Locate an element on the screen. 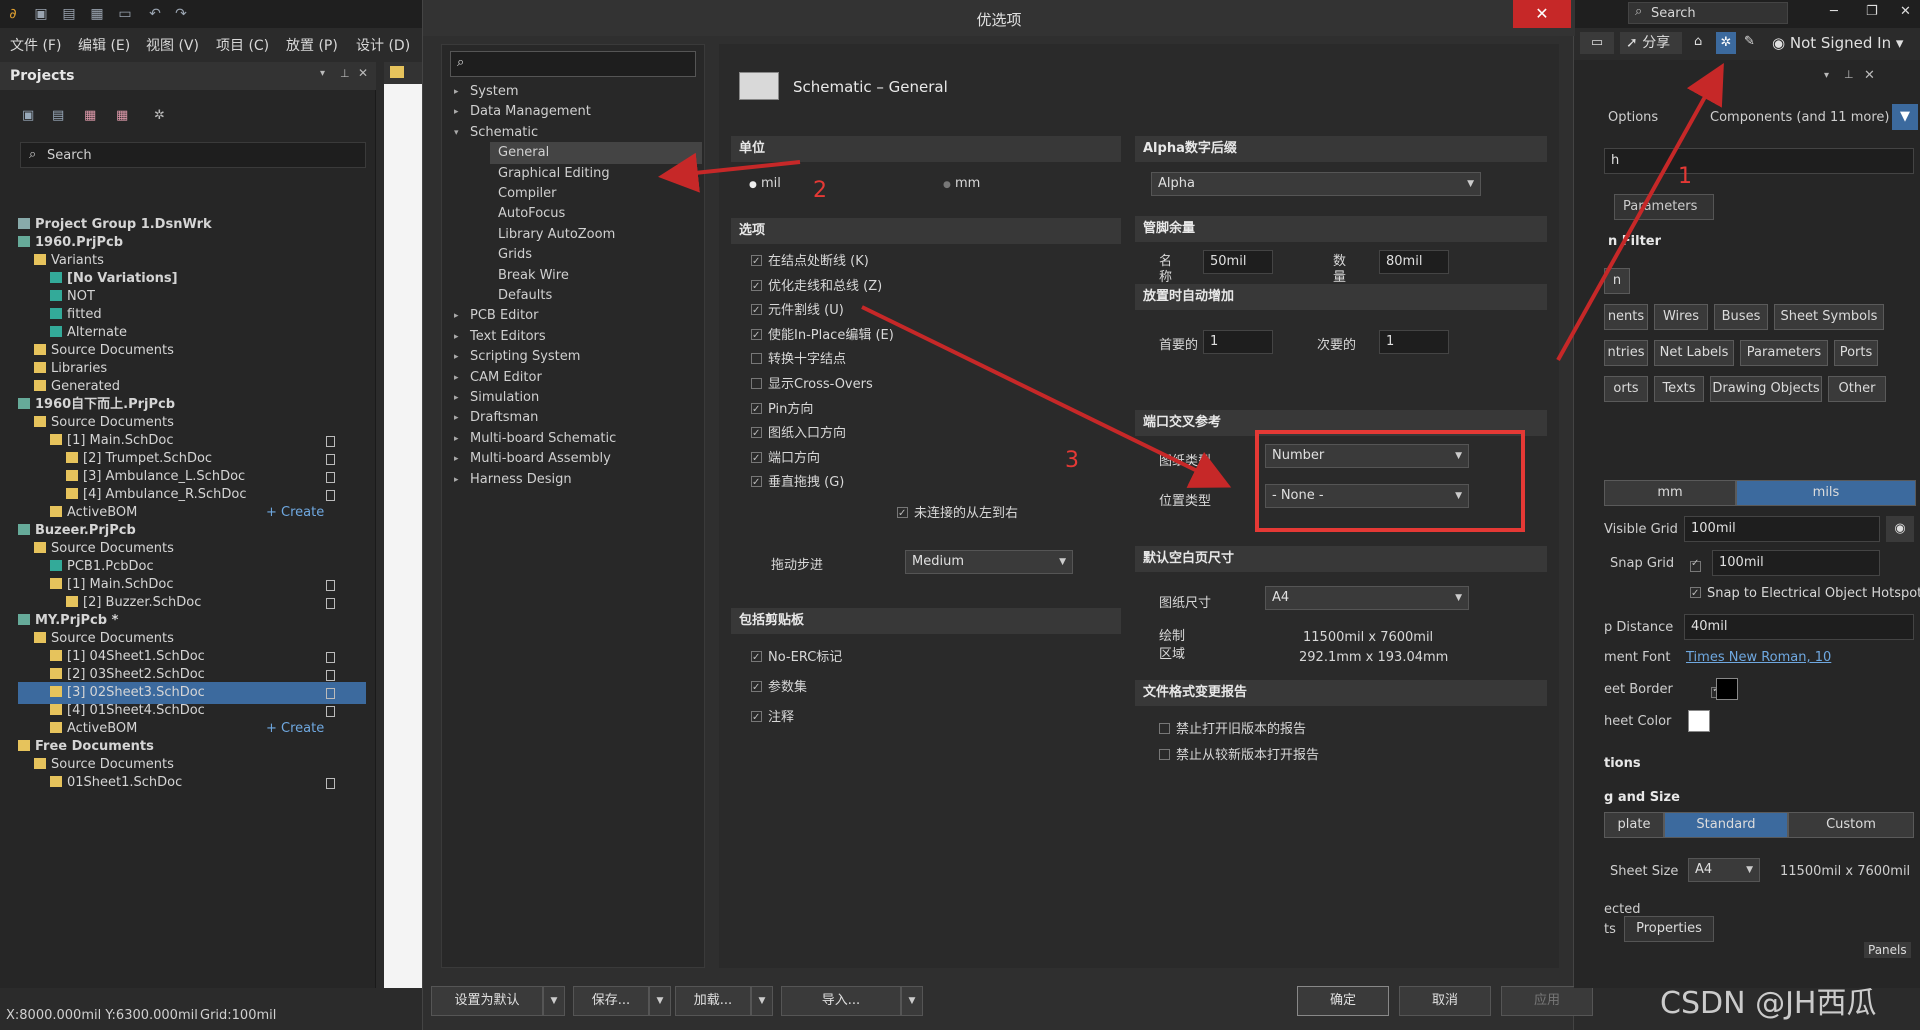 Image resolution: width=1920 pixels, height=1030 pixels. save-project-icon: ▣ is located at coordinates (28, 115).